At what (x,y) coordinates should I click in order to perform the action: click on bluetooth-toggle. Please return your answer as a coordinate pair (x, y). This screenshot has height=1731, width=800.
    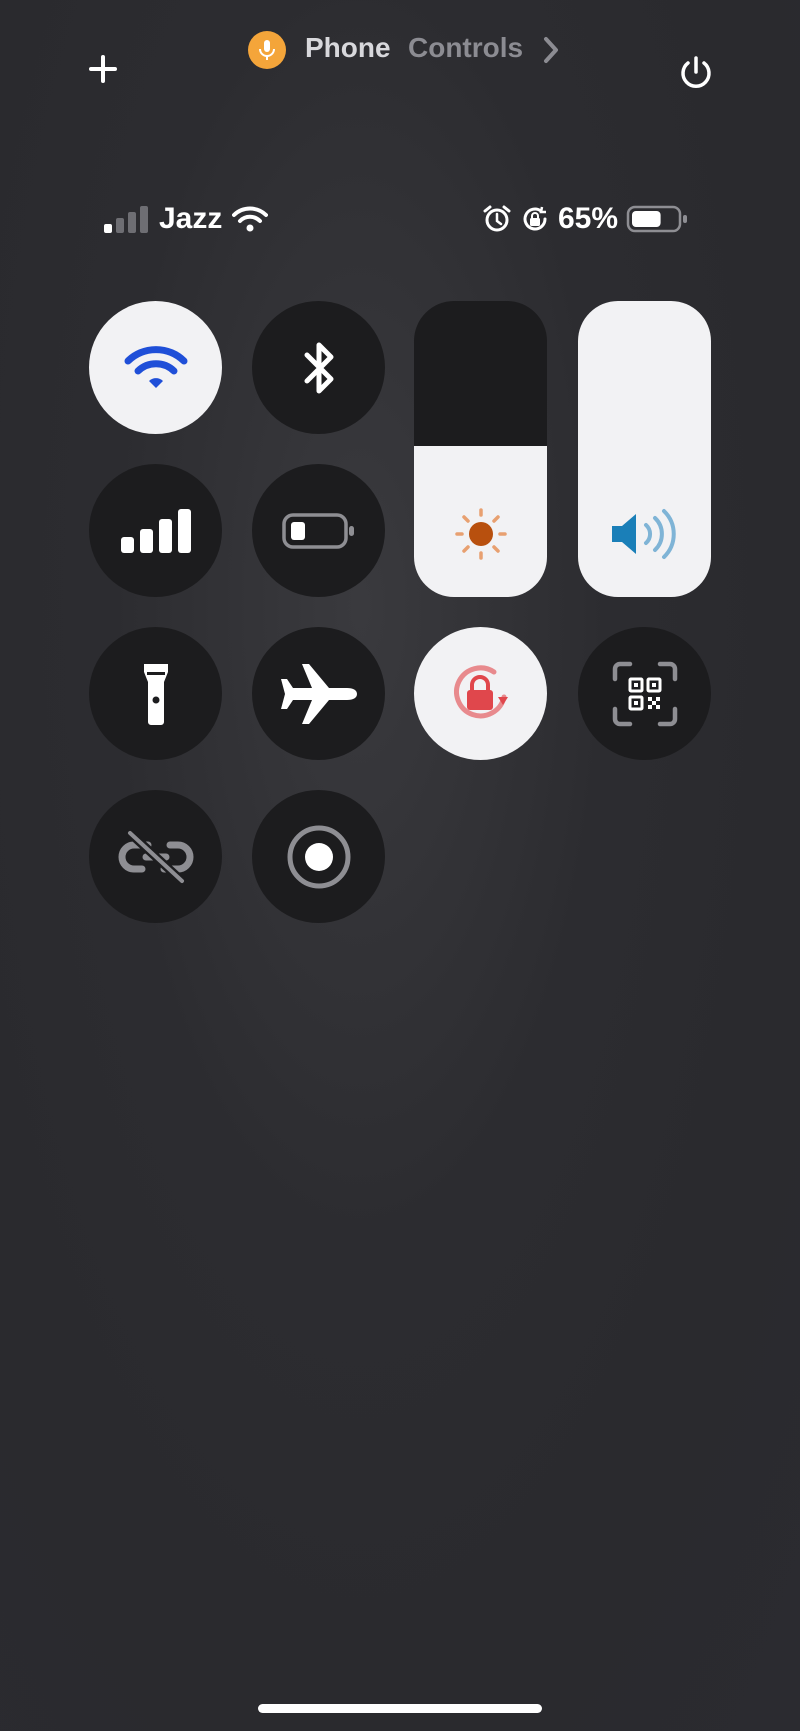
    Looking at the image, I should click on (318, 367).